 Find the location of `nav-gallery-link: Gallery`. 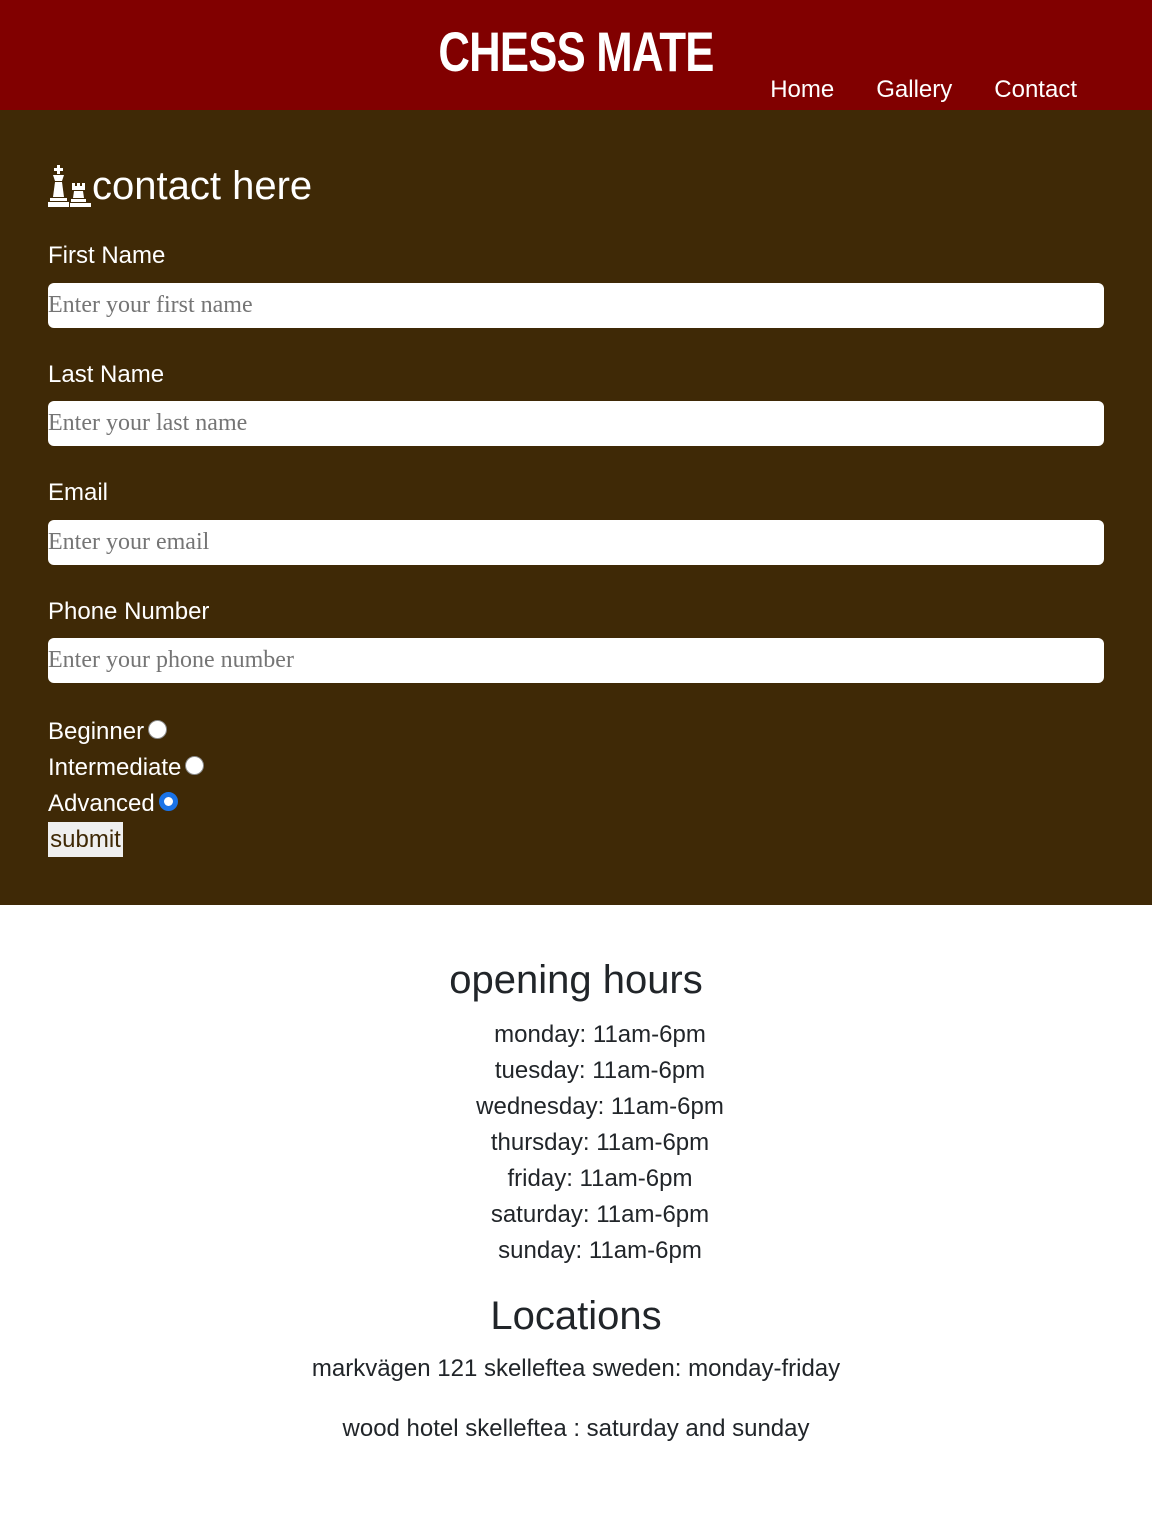

nav-gallery-link: Gallery is located at coordinates (914, 90).